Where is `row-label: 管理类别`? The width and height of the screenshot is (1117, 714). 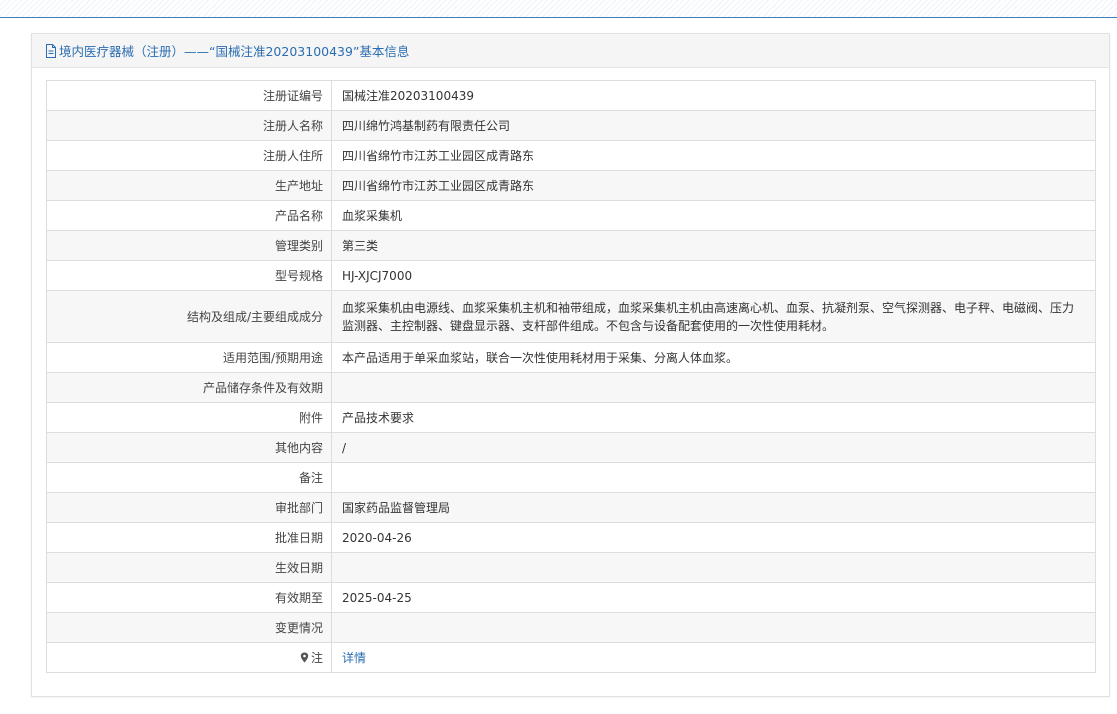
row-label: 管理类别 is located at coordinates (189, 245).